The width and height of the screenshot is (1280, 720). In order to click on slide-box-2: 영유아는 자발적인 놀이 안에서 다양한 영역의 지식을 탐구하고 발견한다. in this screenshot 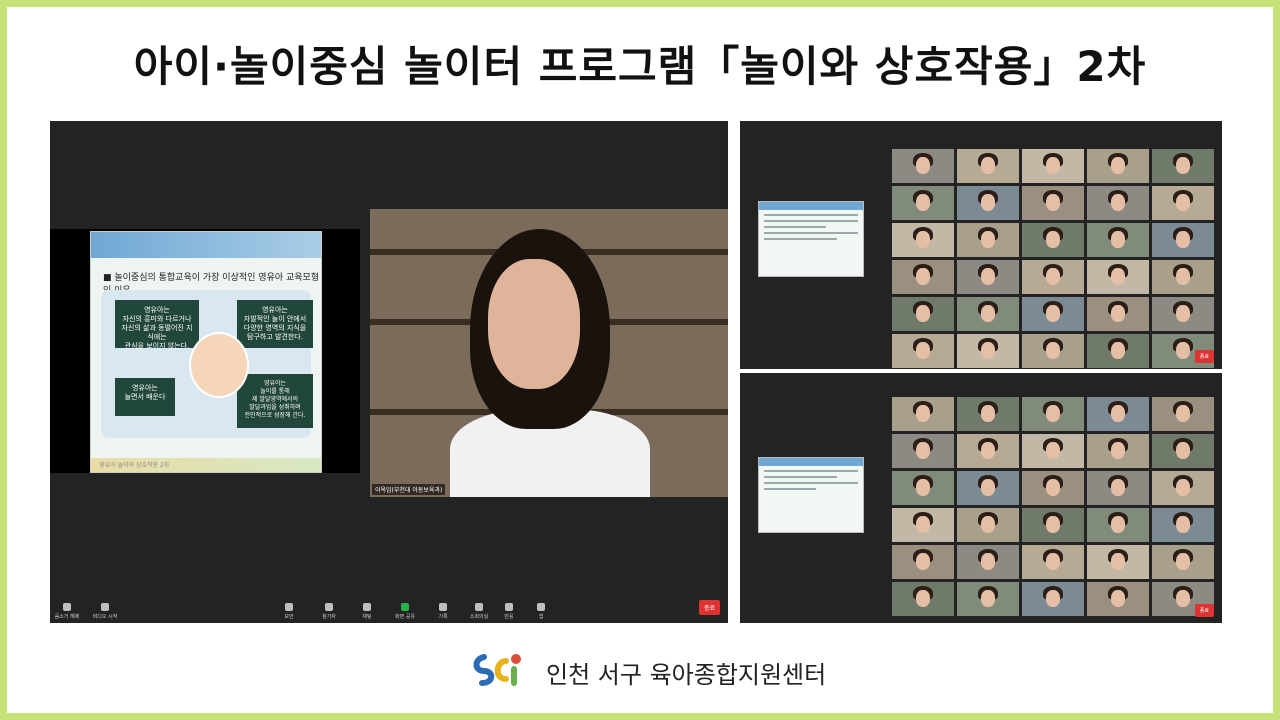, I will do `click(275, 324)`.